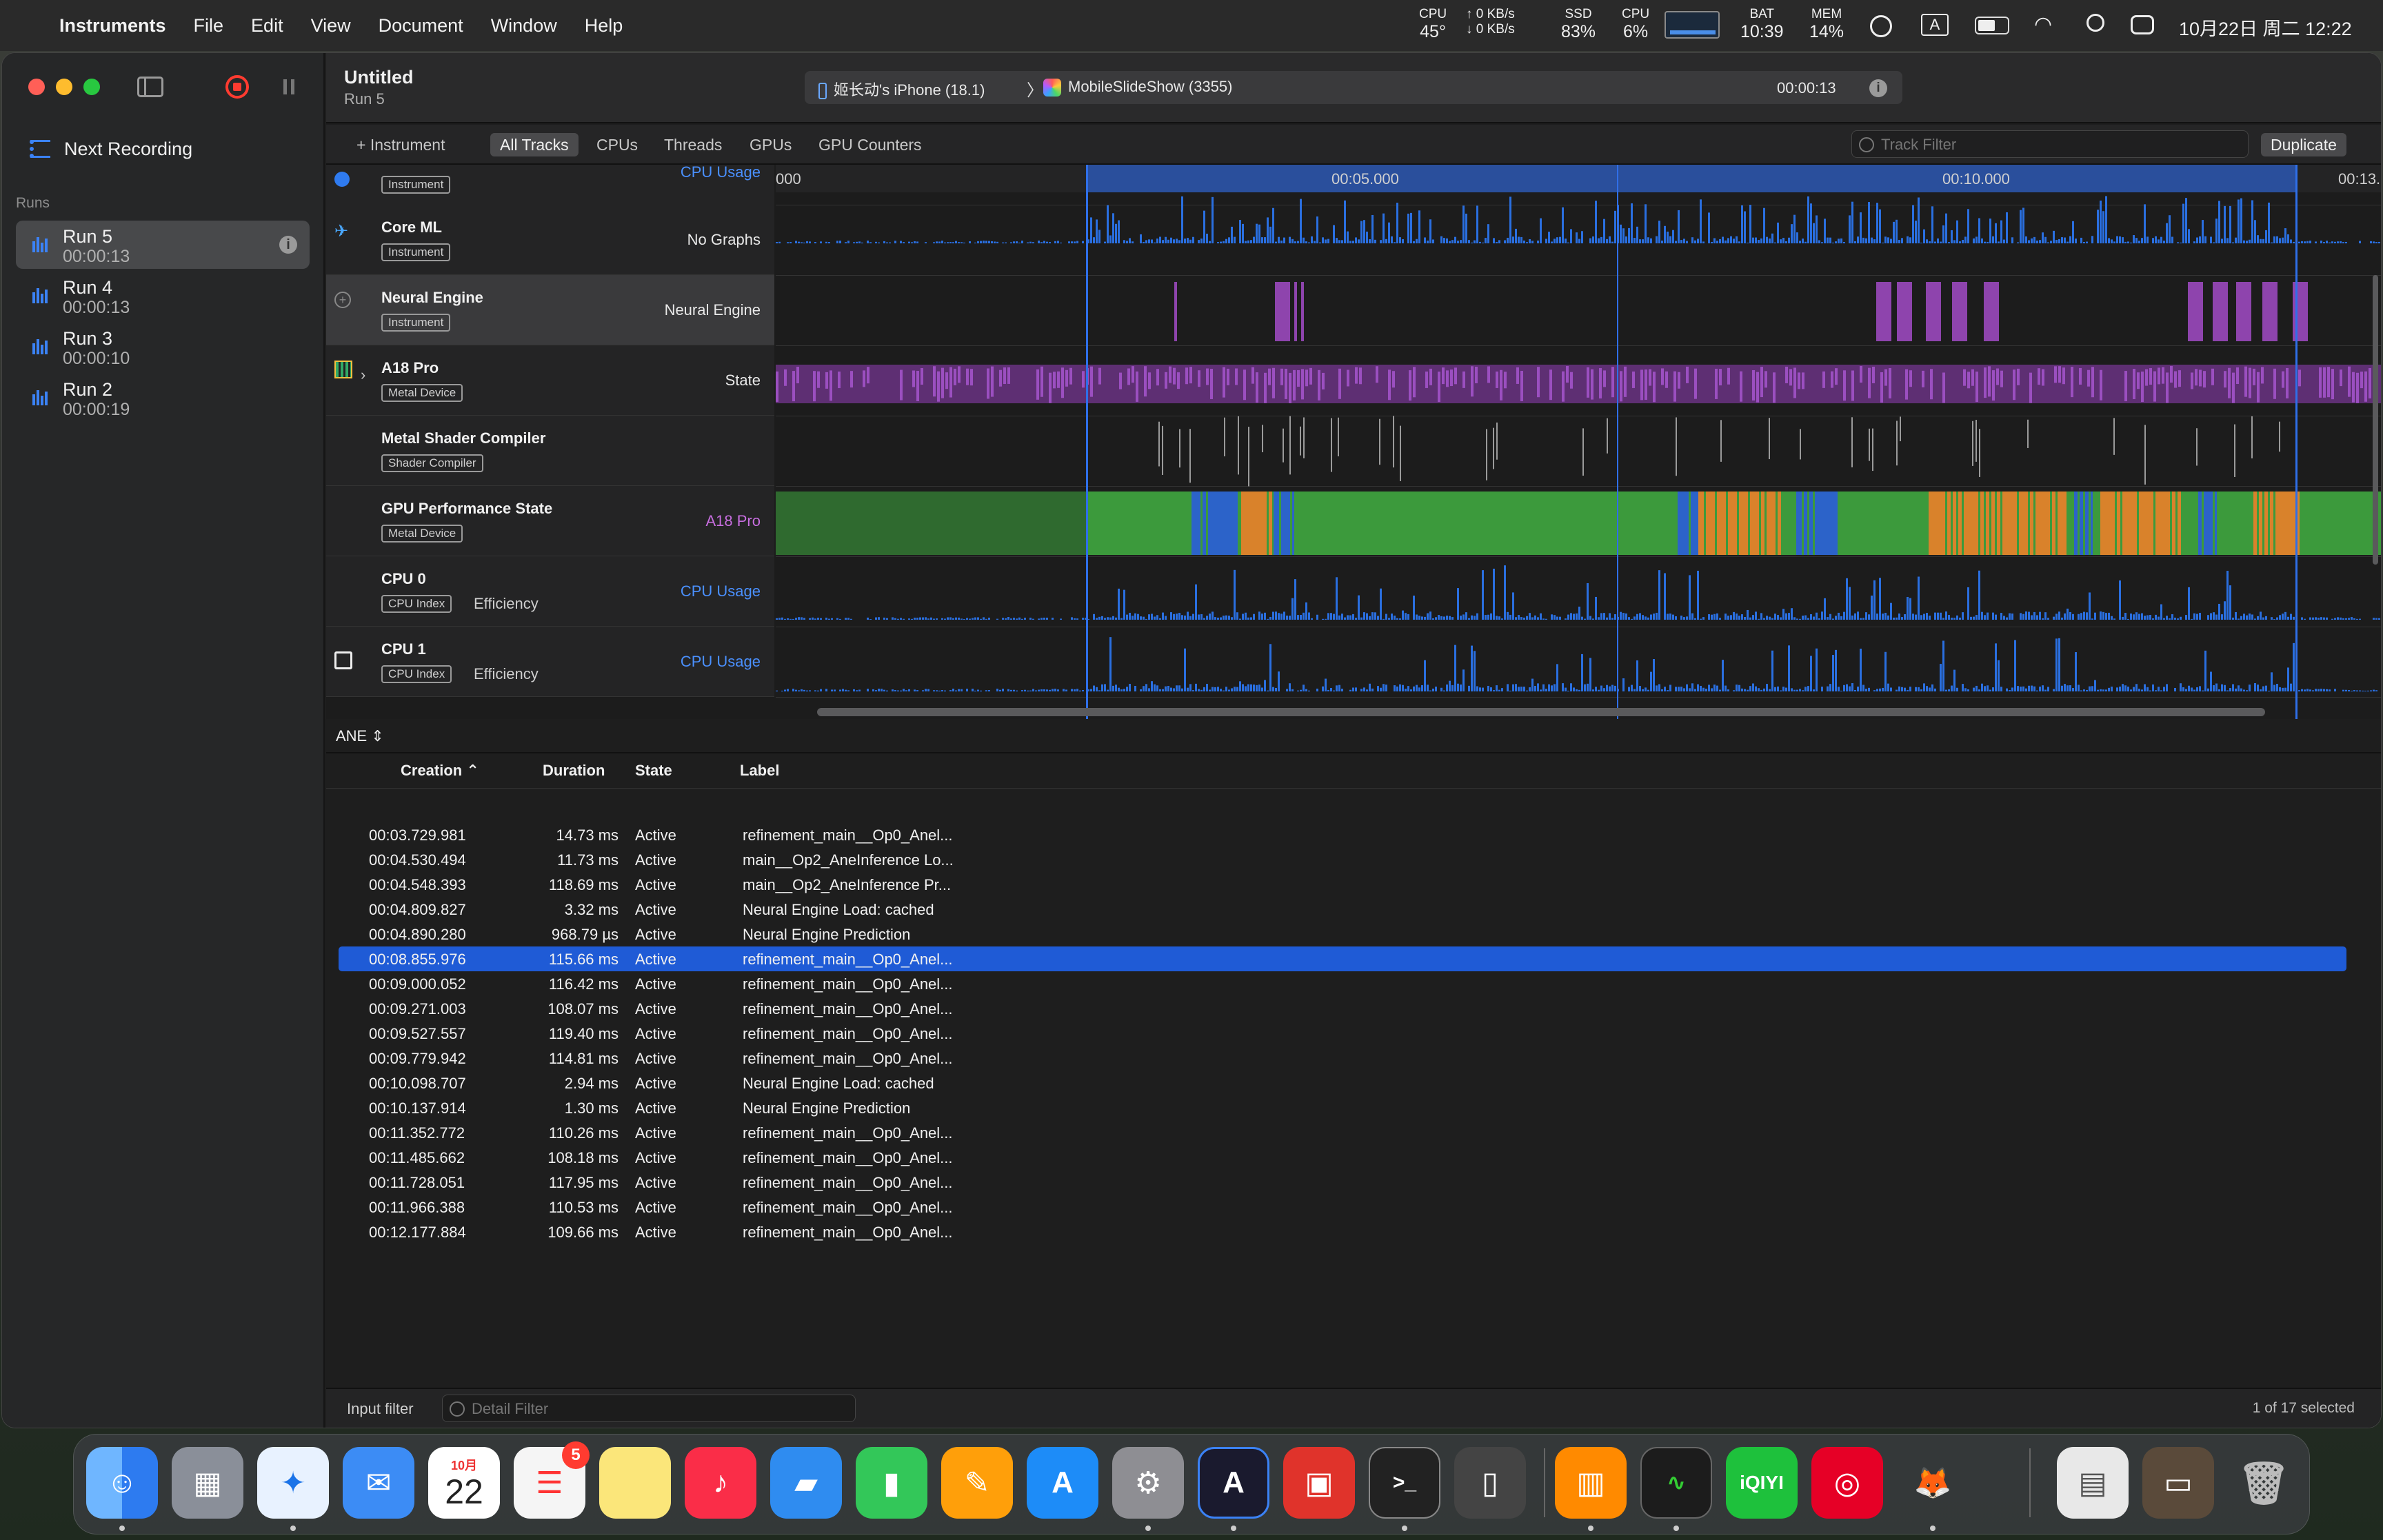  Describe the element at coordinates (64, 87) in the screenshot. I see `minimize-window-button` at that location.